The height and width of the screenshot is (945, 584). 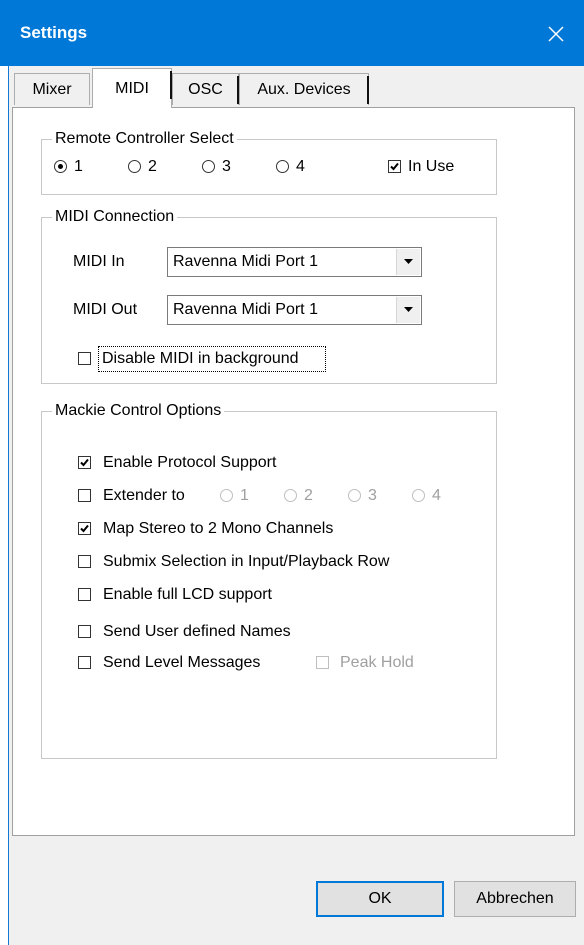 I want to click on midi-out-dropdown-button, so click(x=408, y=310).